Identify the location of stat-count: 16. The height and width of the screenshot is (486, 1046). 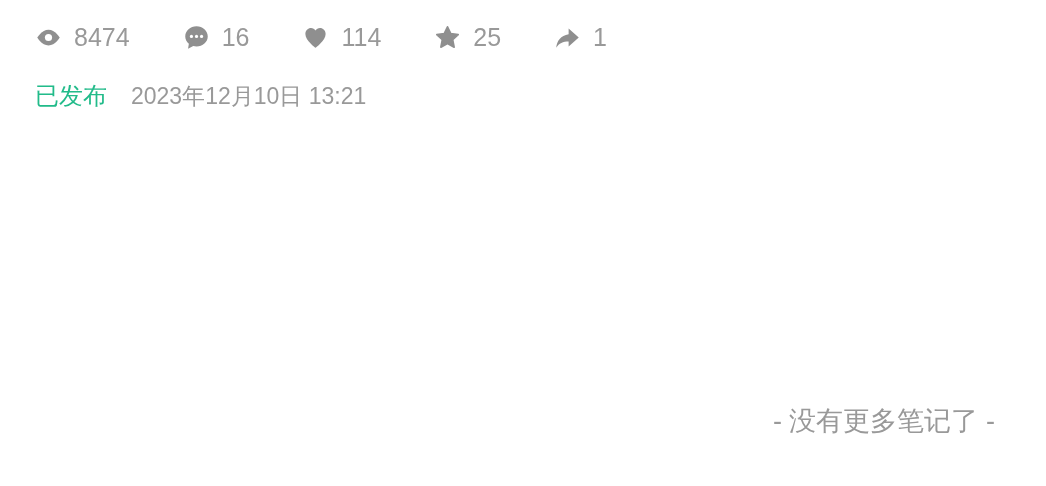
(235, 37).